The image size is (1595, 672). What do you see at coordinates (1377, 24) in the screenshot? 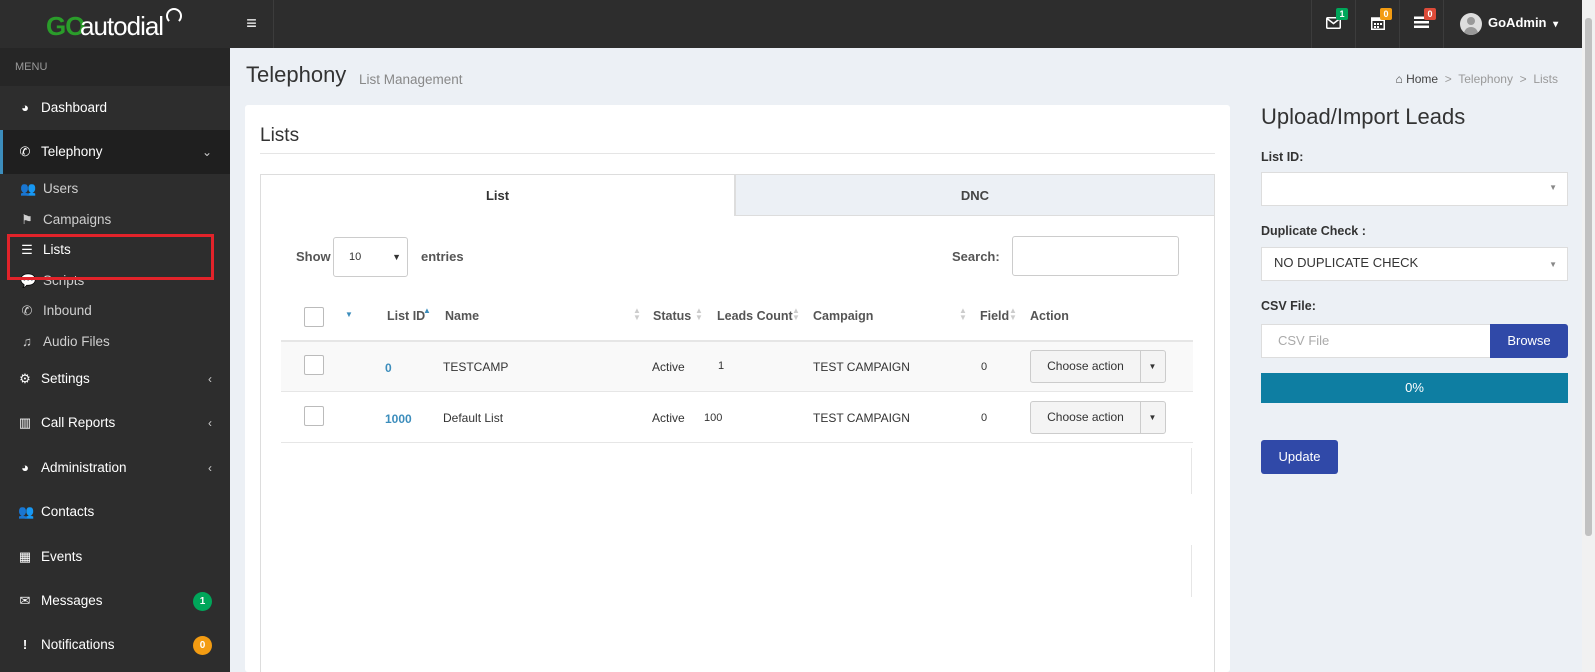
I see `calendar-button: 0` at bounding box center [1377, 24].